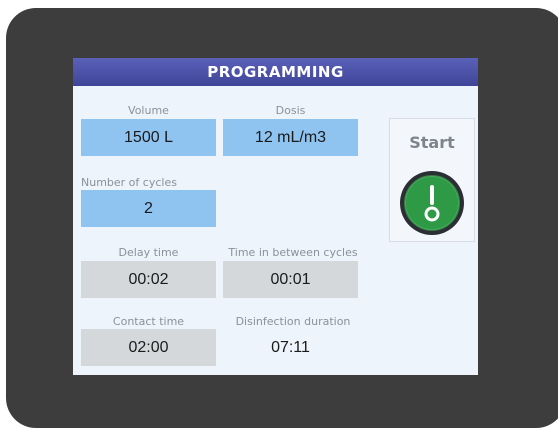  I want to click on duration-label: Disinfection duration, so click(293, 321).